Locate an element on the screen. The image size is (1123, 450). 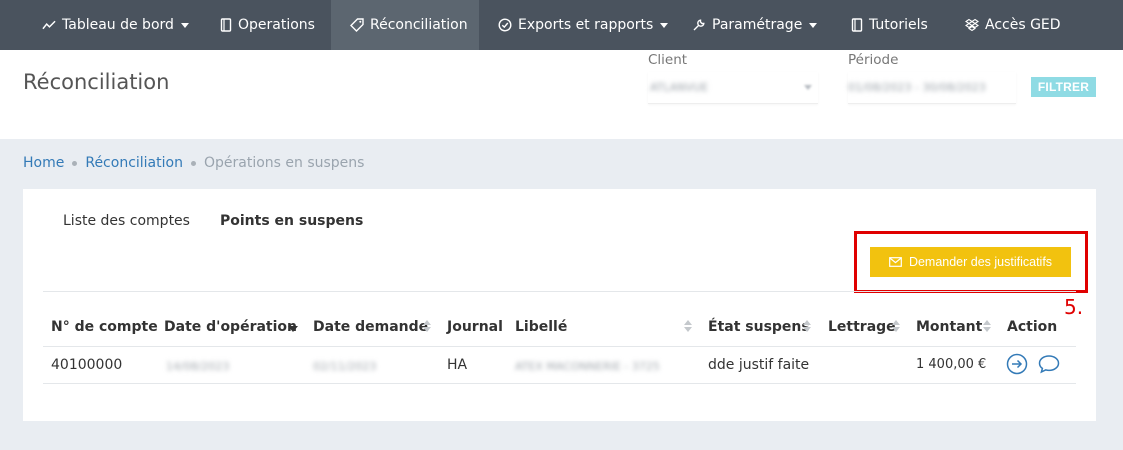
divider is located at coordinates (559, 291).